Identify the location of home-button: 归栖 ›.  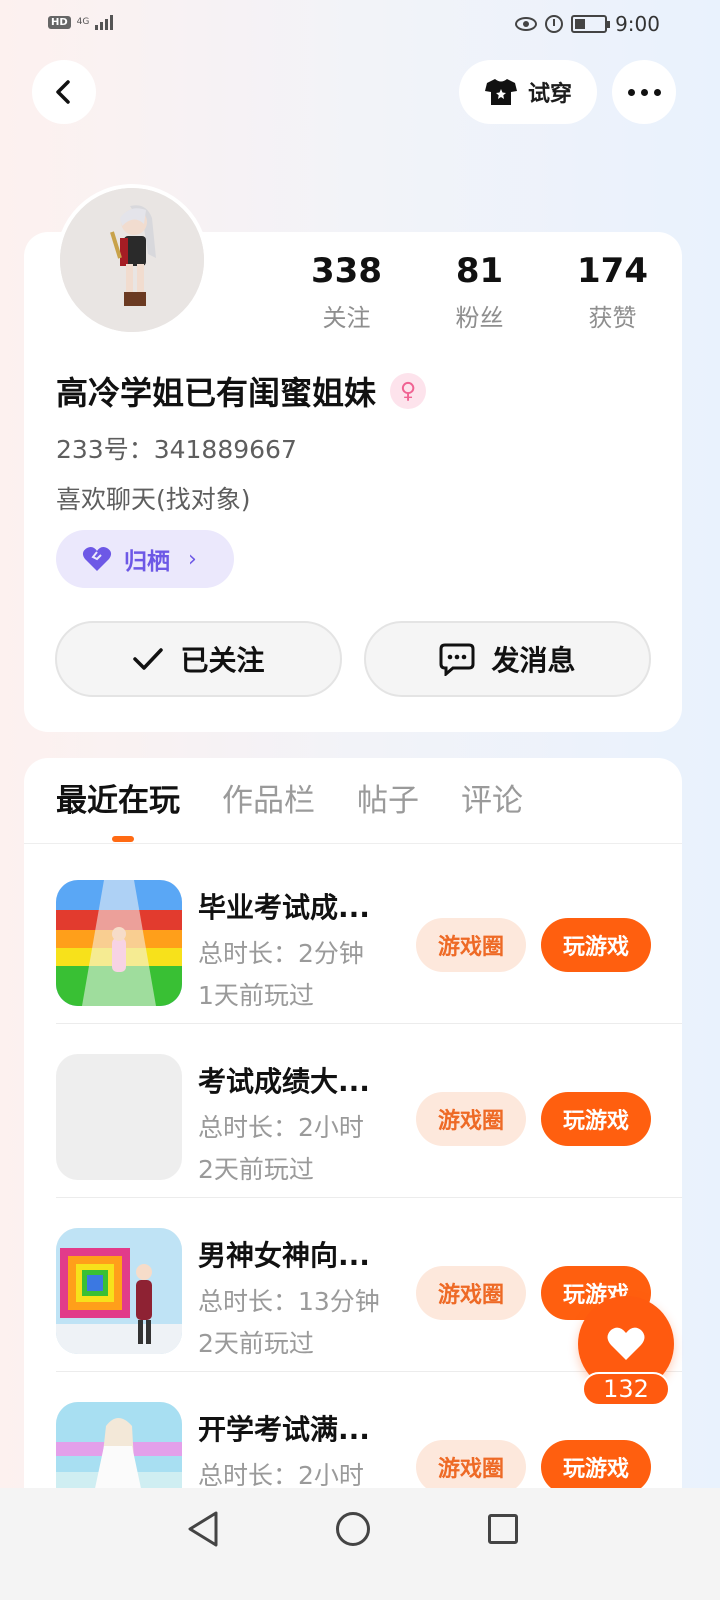
(145, 559).